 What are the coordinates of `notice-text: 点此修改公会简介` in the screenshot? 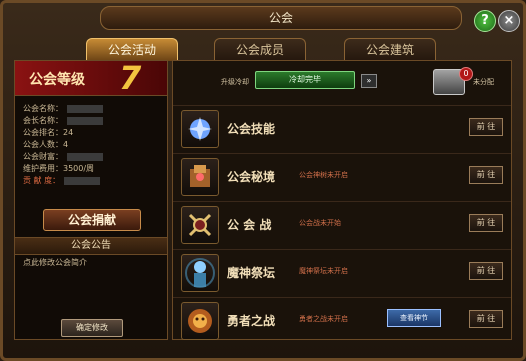 It's located at (55, 262).